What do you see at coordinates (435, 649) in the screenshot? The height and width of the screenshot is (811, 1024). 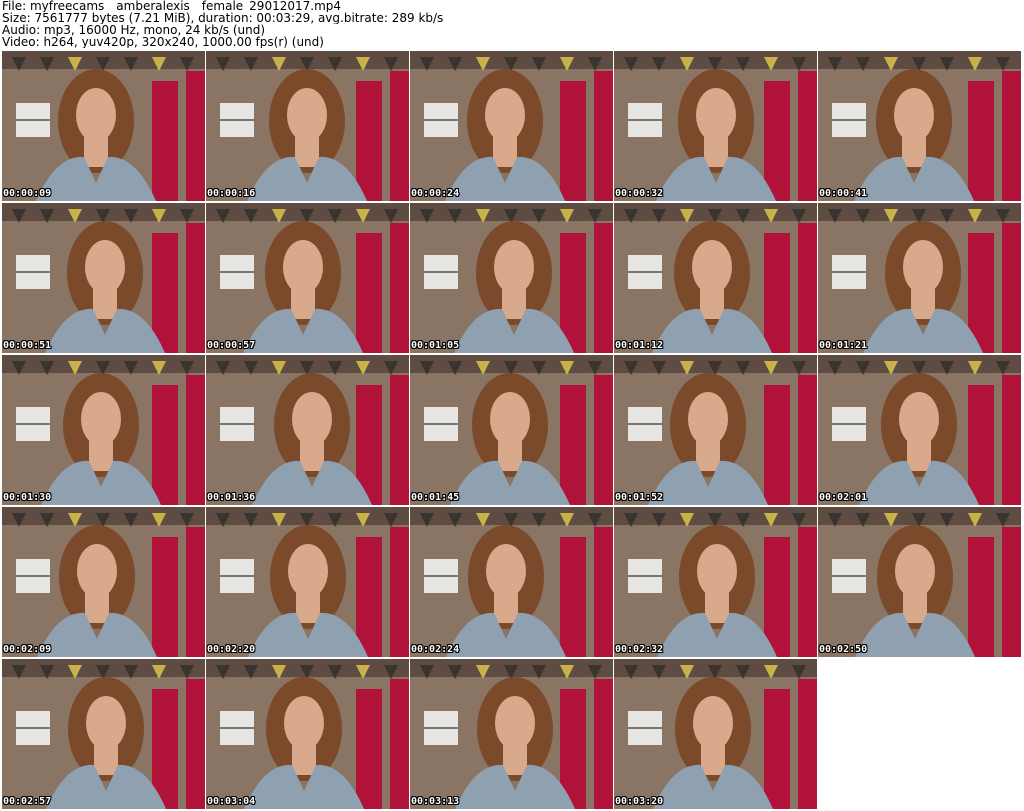 I see `thumbnail-timestamp: 00:02:24` at bounding box center [435, 649].